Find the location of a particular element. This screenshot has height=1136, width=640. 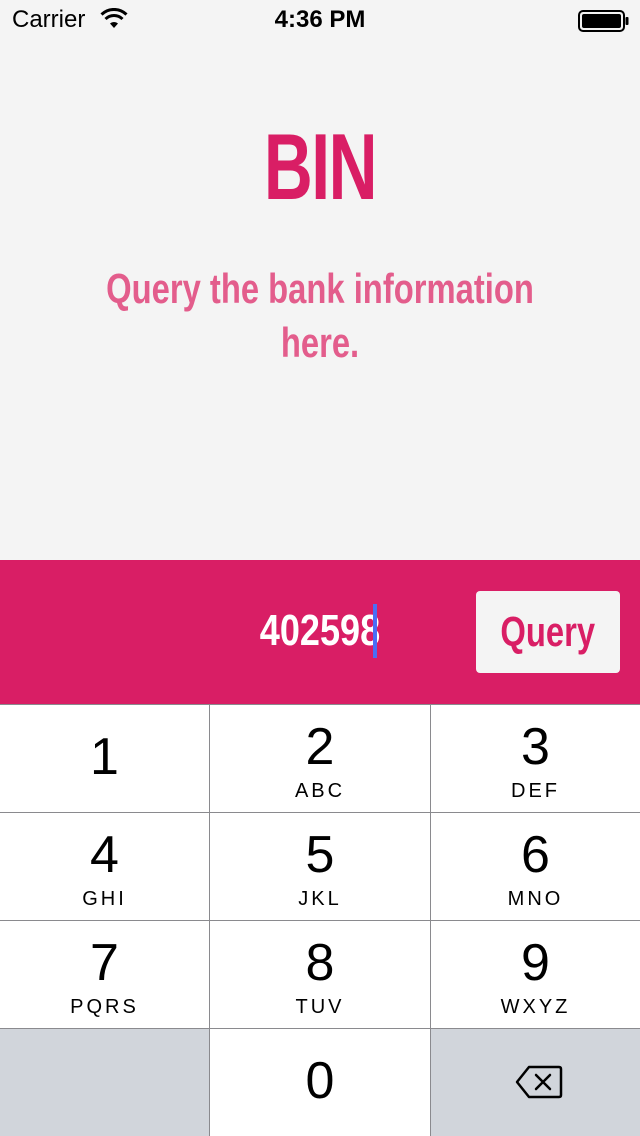

key-4: 4 GHI is located at coordinates (104, 866).